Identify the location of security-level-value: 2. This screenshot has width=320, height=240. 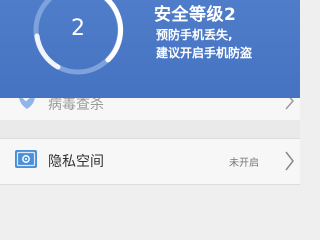
(78, 28).